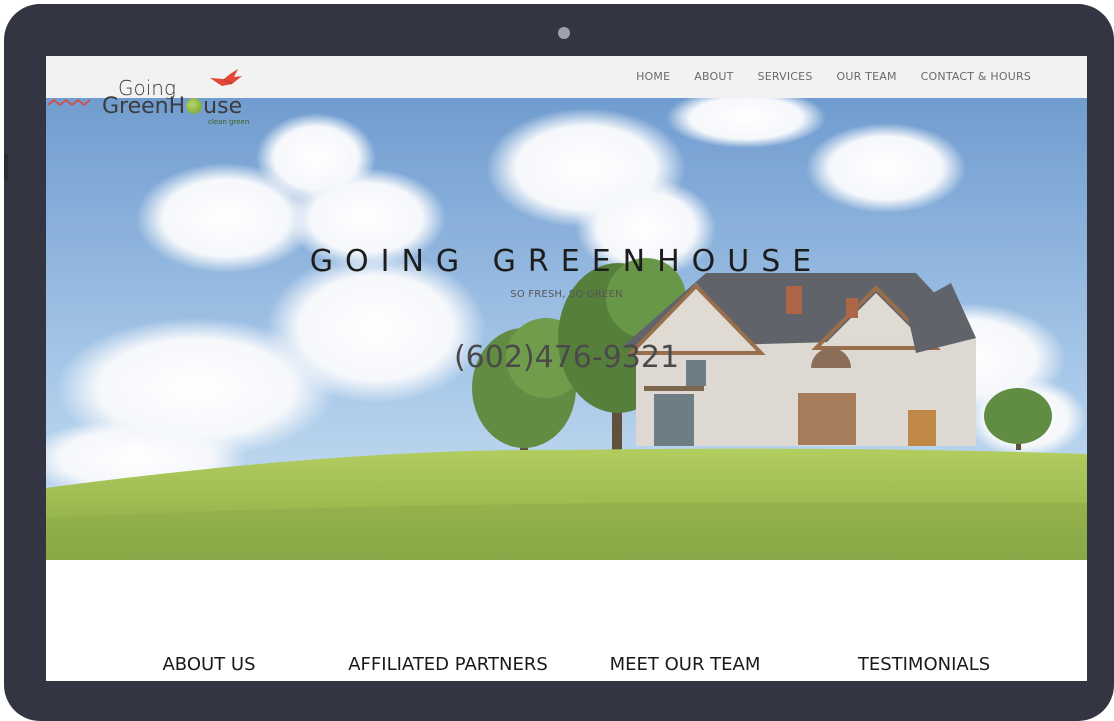 The height and width of the screenshot is (721, 1114). Describe the element at coordinates (566, 294) in the screenshot. I see `hero-subtitle: SO FRESH, SO GREEN` at that location.